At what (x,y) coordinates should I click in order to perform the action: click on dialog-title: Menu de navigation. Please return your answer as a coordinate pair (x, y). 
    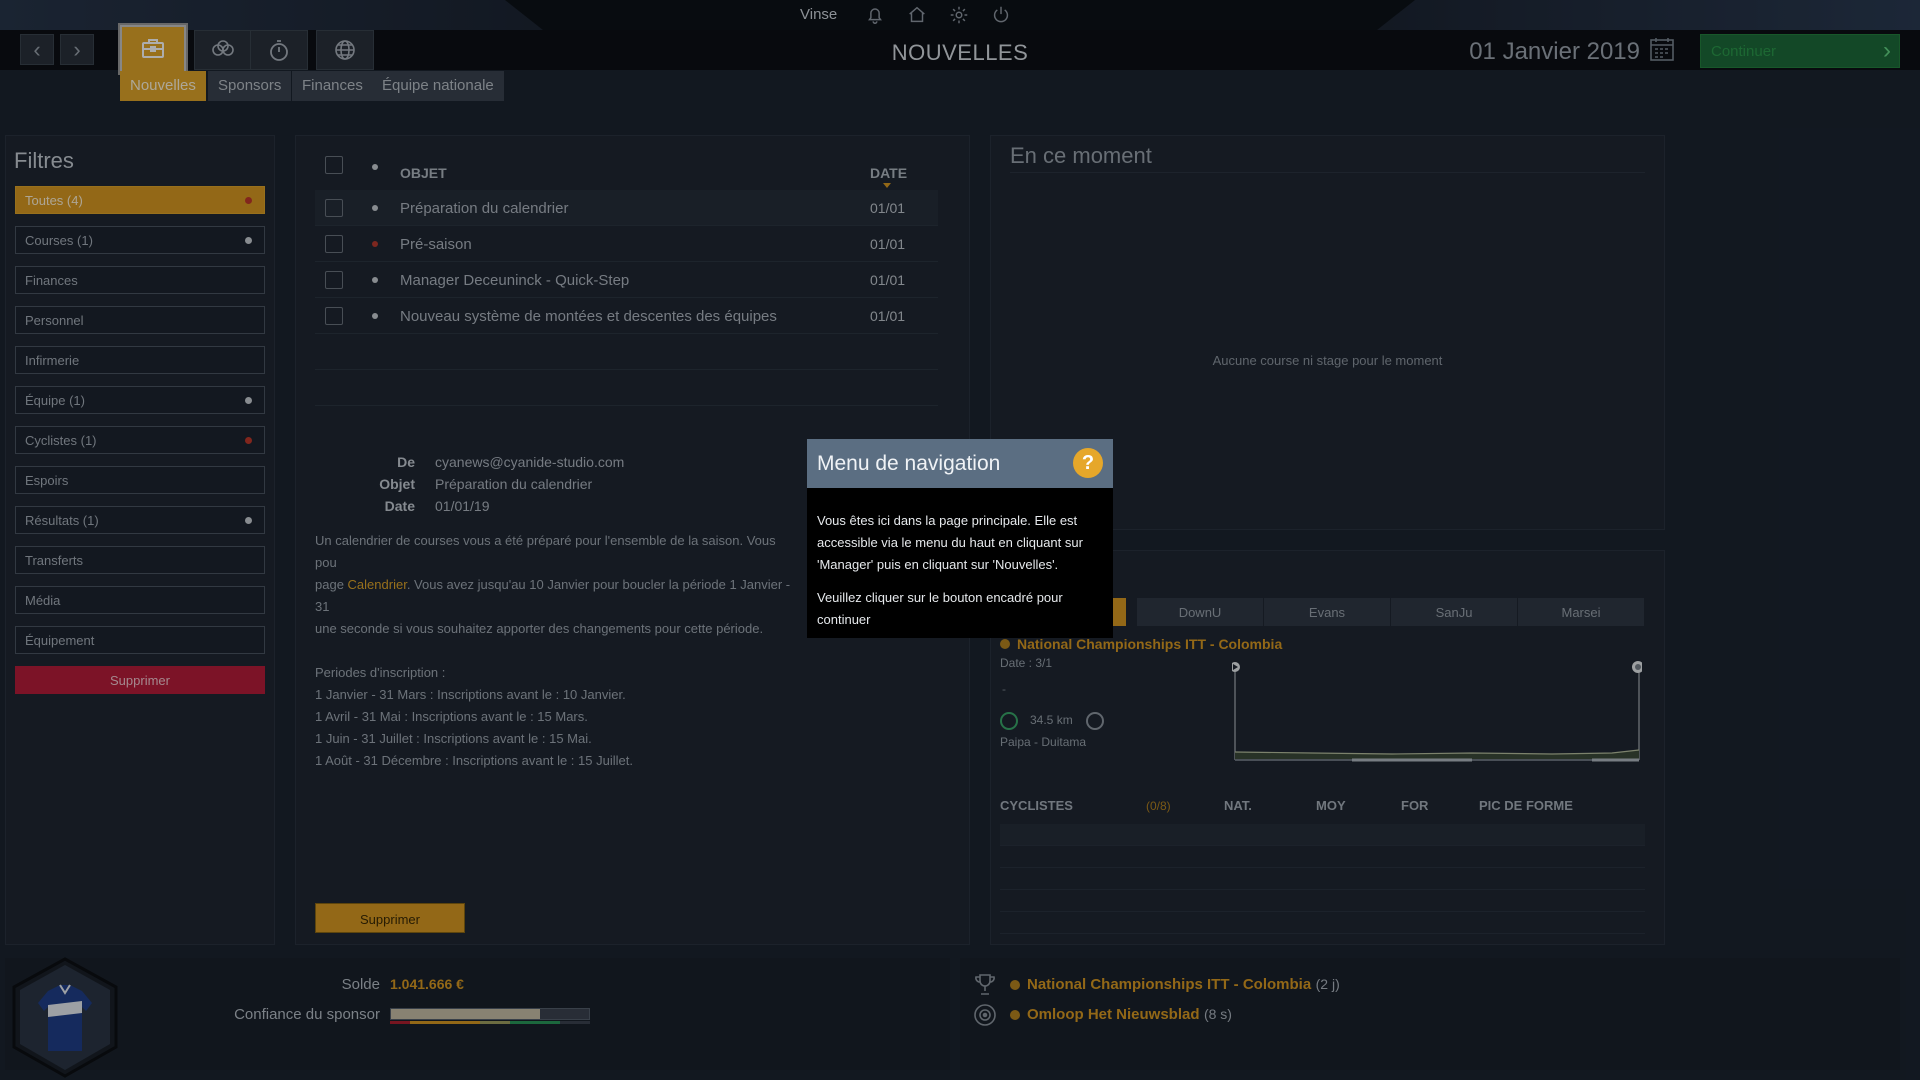
    Looking at the image, I should click on (909, 463).